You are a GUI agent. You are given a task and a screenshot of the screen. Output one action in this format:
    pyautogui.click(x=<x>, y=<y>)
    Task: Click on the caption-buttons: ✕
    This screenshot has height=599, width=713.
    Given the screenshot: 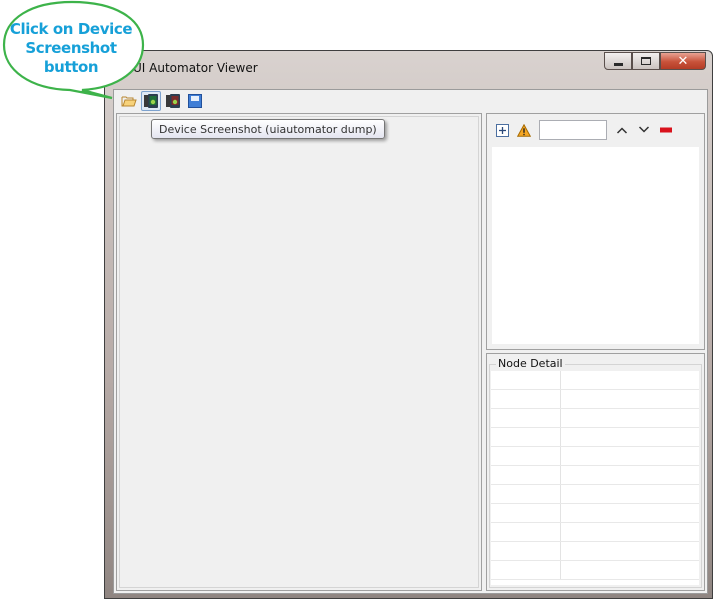 What is the action you would take?
    pyautogui.click(x=655, y=61)
    